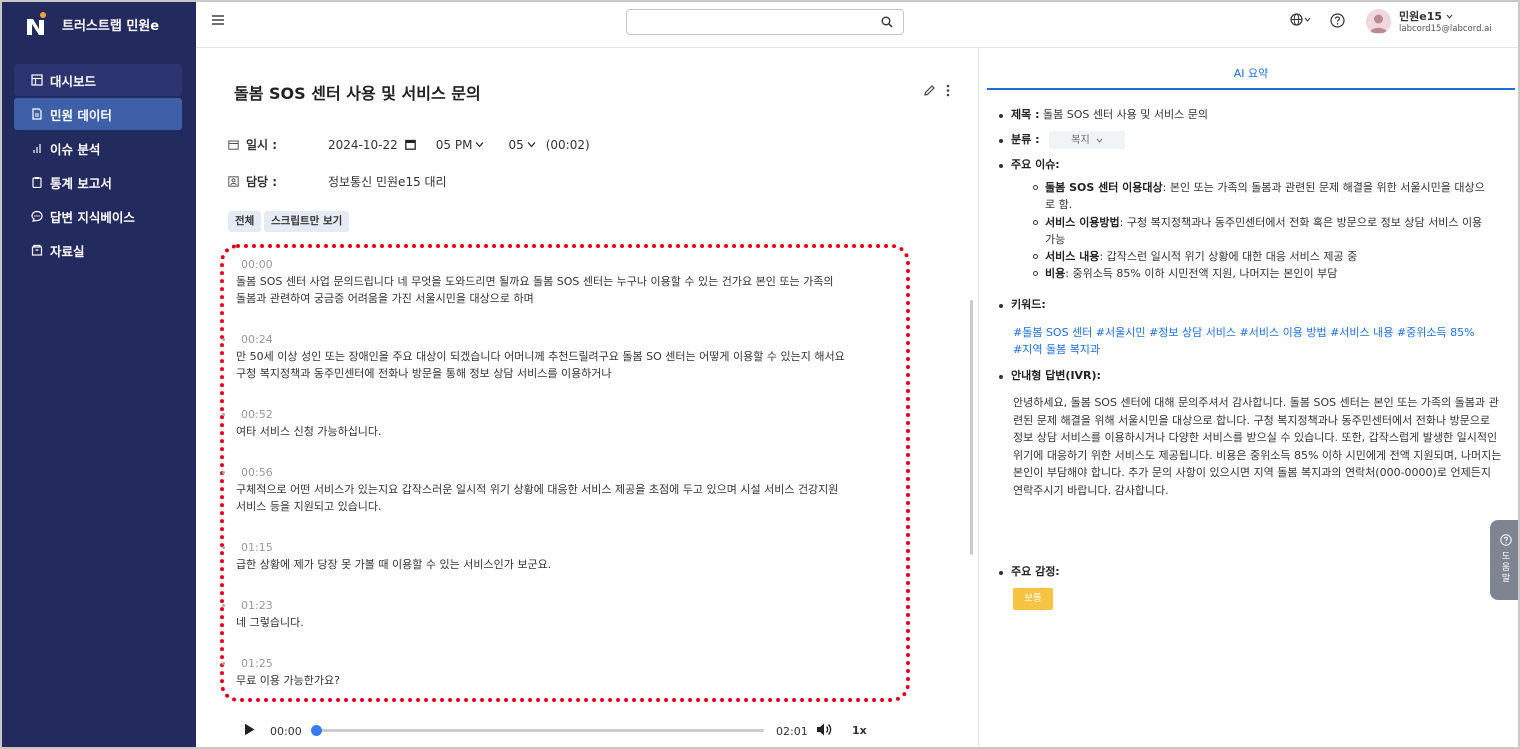 Image resolution: width=1520 pixels, height=749 pixels. I want to click on datetime-label: 일시 :, so click(262, 145).